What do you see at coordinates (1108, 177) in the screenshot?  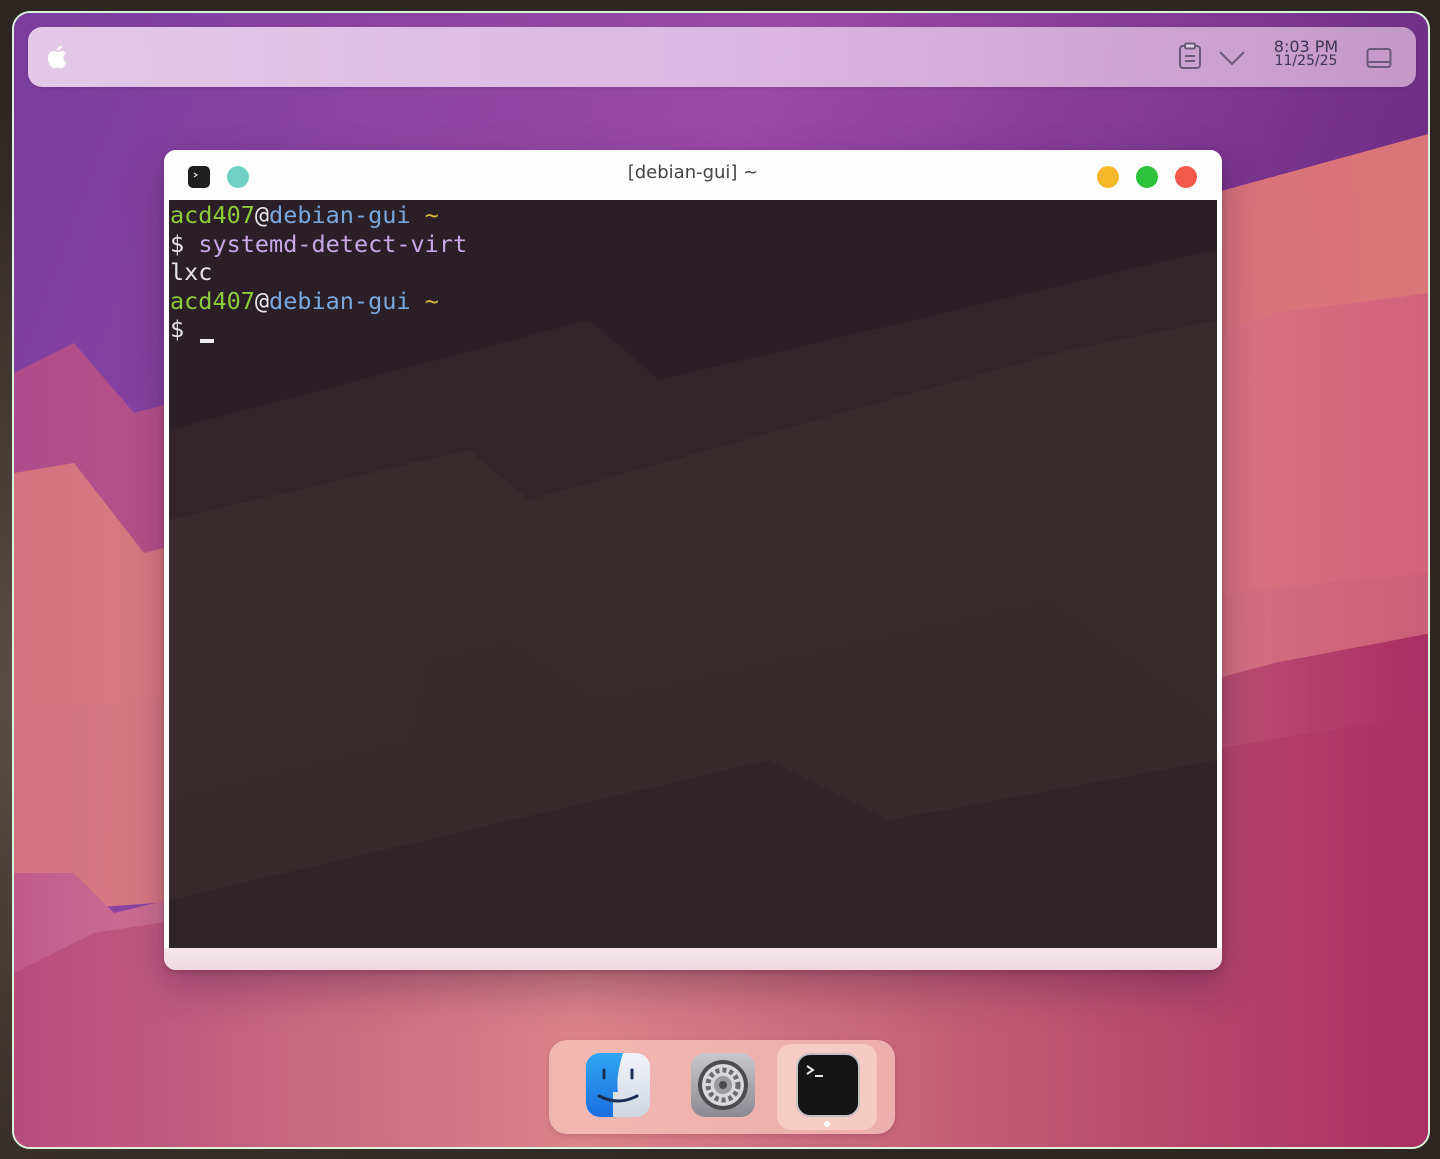 I see `minimize-button` at bounding box center [1108, 177].